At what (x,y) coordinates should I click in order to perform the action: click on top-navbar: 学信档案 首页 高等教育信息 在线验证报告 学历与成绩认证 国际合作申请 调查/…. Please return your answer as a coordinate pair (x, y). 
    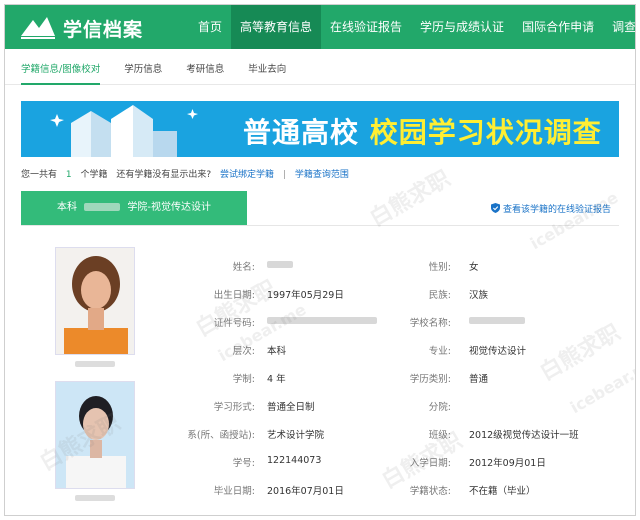
    Looking at the image, I should click on (320, 27).